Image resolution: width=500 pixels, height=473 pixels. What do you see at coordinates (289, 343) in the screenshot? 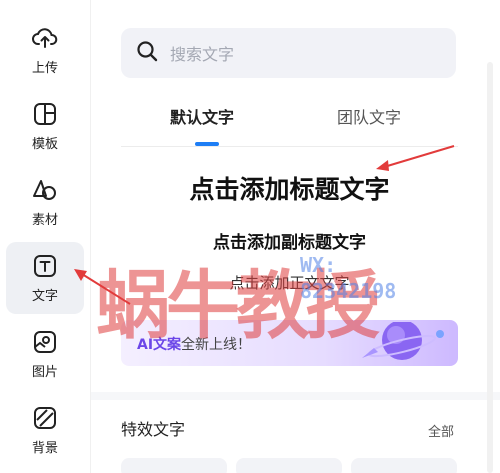
I see `ai-copy-banner: AI文案全新上线！` at bounding box center [289, 343].